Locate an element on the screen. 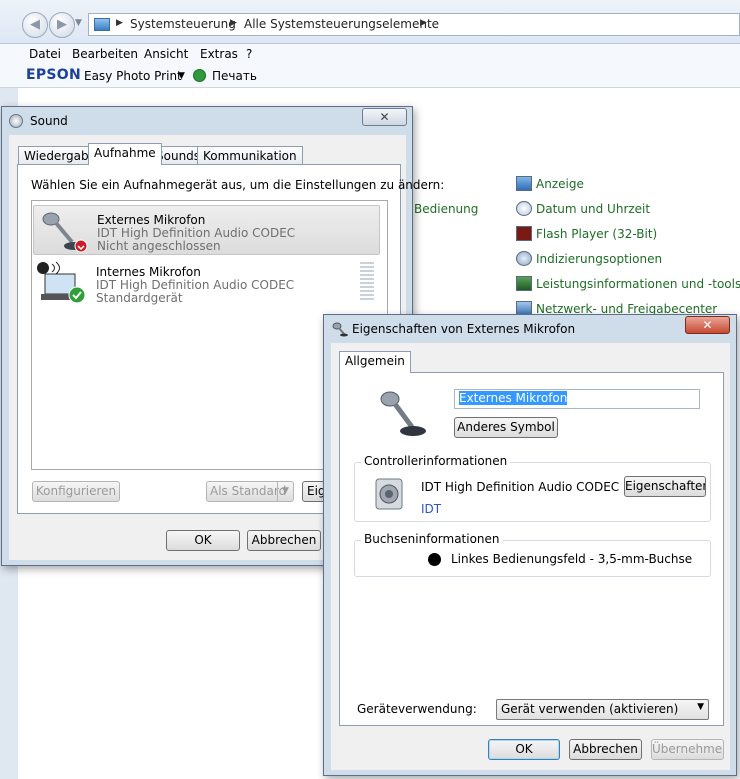 The width and height of the screenshot is (740, 779). forward-button: ▶ is located at coordinates (62, 25).